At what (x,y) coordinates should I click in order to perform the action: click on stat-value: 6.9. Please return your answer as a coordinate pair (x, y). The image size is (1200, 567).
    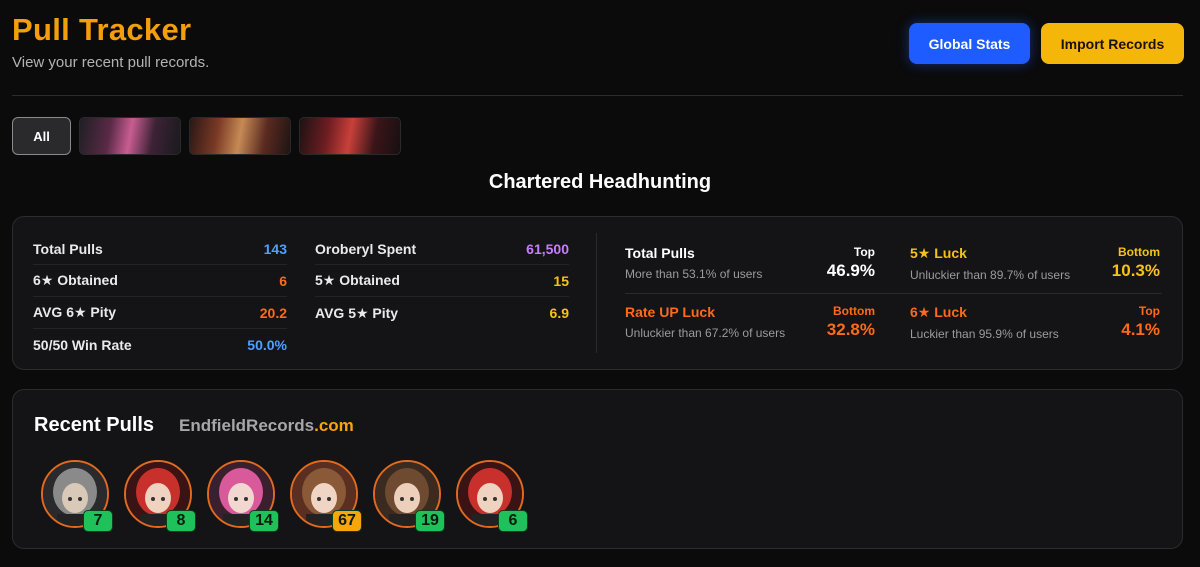
    Looking at the image, I should click on (559, 313).